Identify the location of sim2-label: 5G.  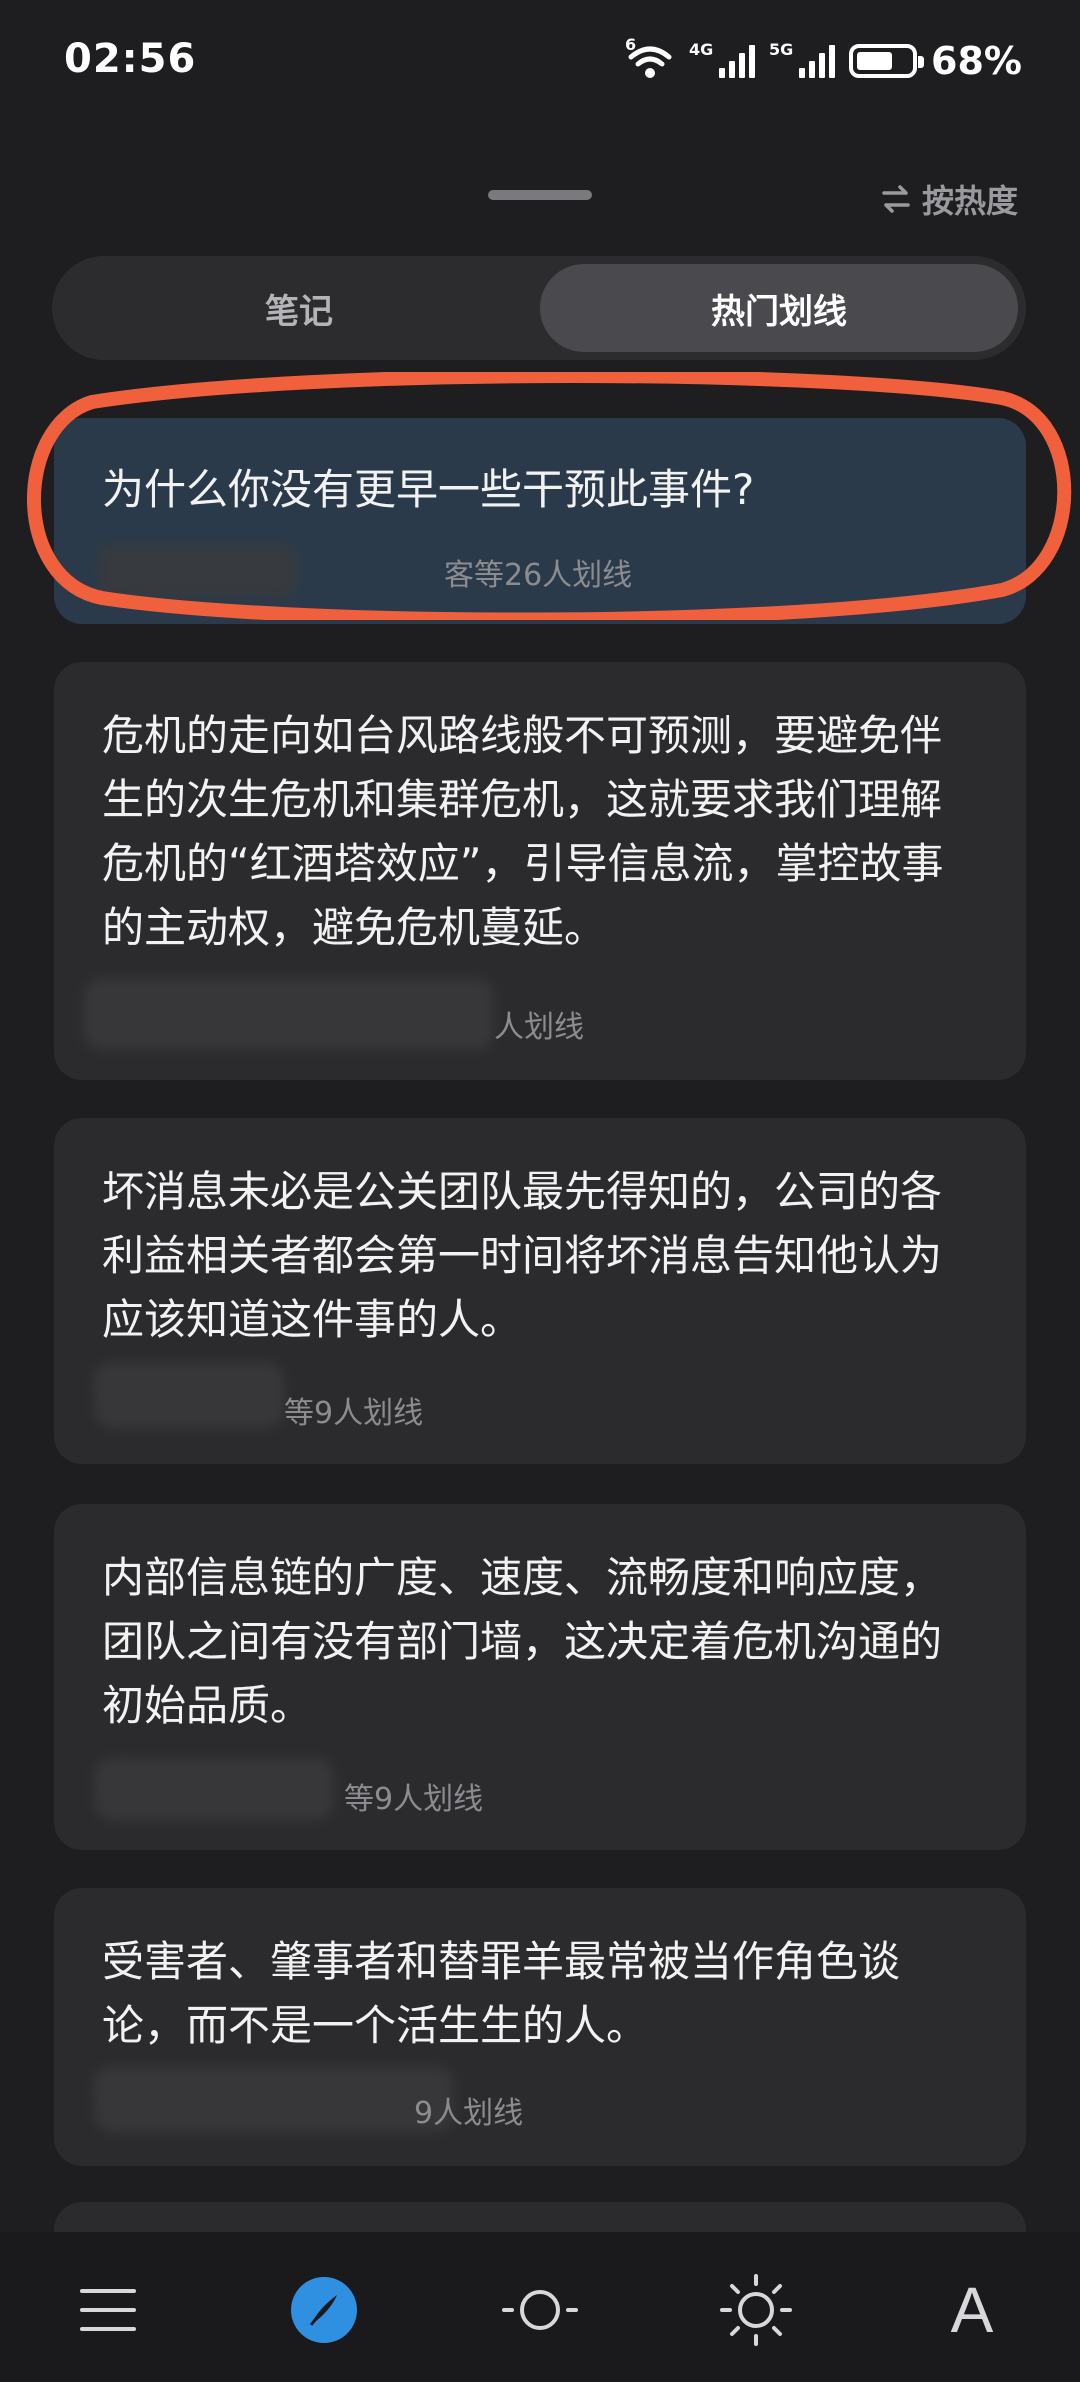
(781, 49).